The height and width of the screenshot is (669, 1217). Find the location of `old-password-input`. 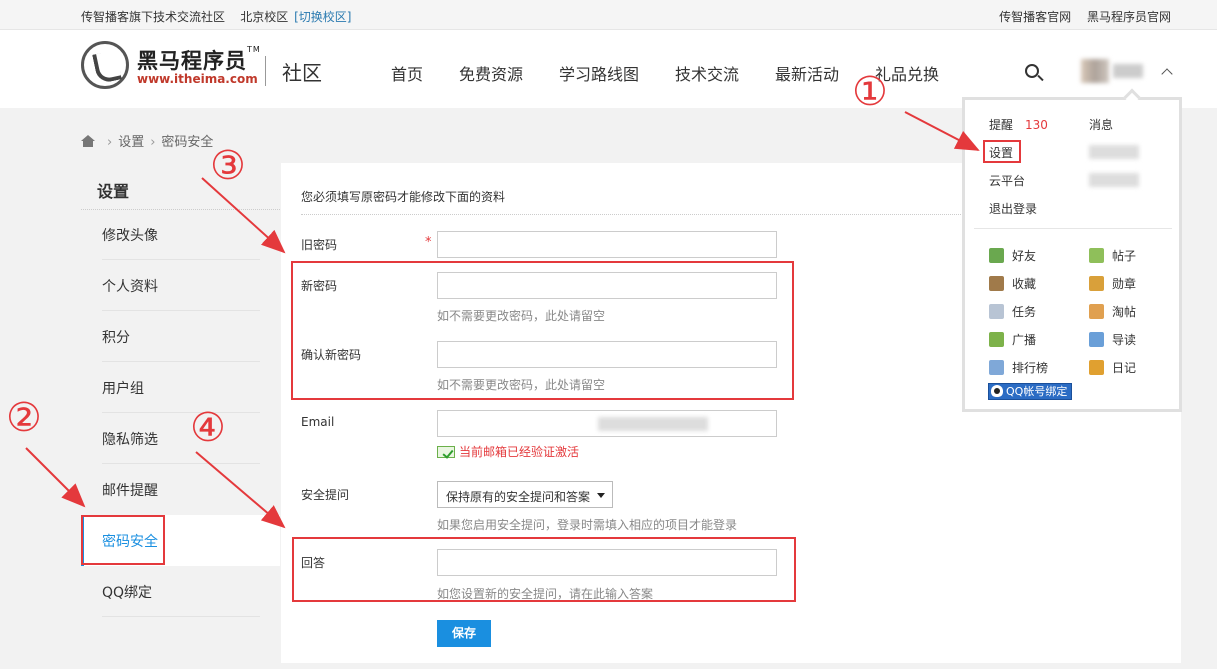

old-password-input is located at coordinates (607, 244).